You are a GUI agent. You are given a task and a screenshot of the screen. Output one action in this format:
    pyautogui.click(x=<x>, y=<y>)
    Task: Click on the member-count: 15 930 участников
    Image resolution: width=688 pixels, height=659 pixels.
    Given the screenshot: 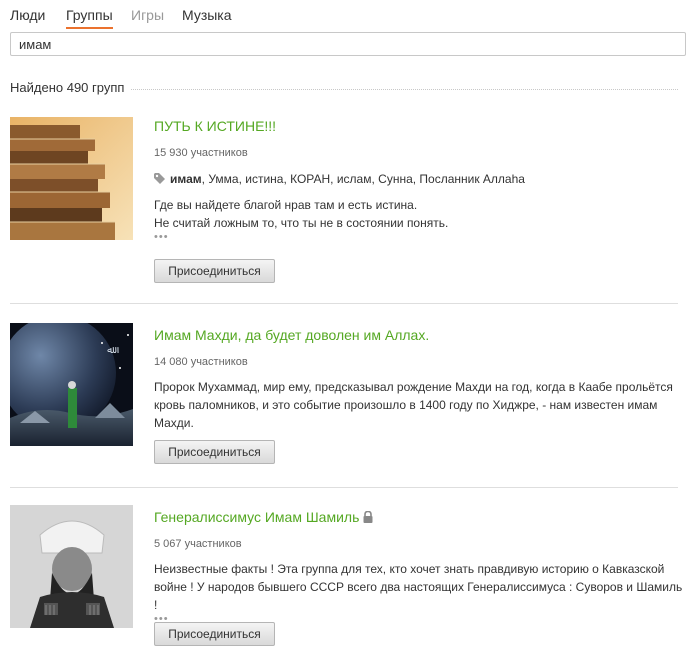 What is the action you would take?
    pyautogui.click(x=201, y=153)
    